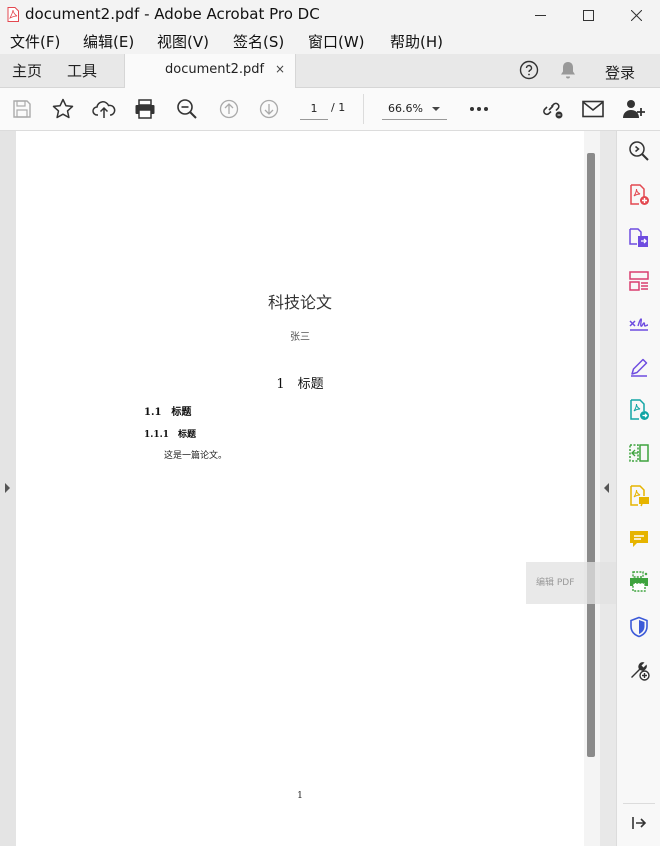  Describe the element at coordinates (568, 70) in the screenshot. I see `bell-icon` at that location.